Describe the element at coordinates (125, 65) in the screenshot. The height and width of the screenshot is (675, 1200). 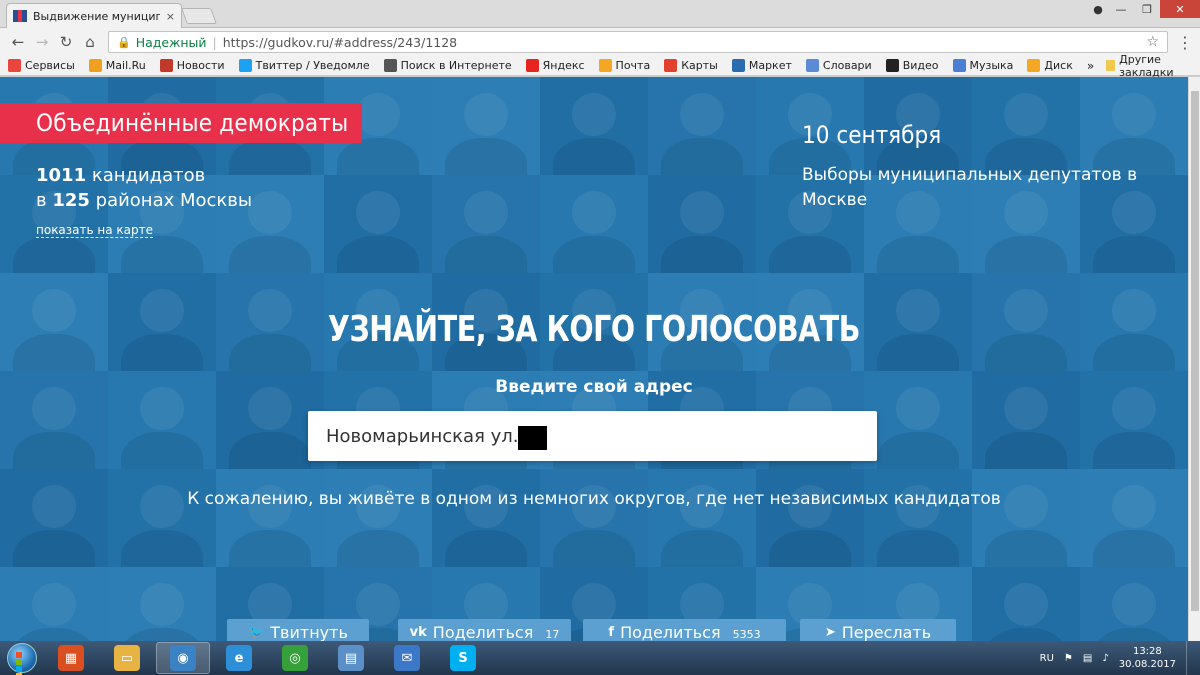
I see `bookmark-label: Mail.Ru` at that location.